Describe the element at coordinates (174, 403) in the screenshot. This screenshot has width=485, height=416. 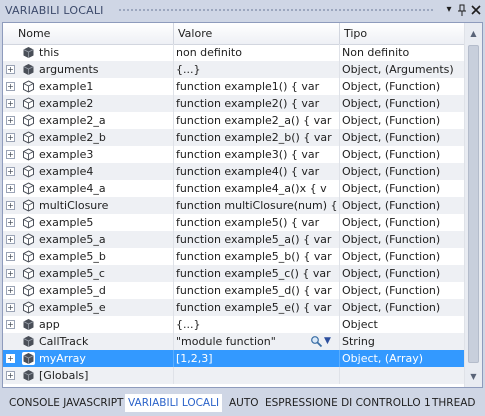
I see `tab-variabili-locali: VARIABILI LOCALI` at that location.